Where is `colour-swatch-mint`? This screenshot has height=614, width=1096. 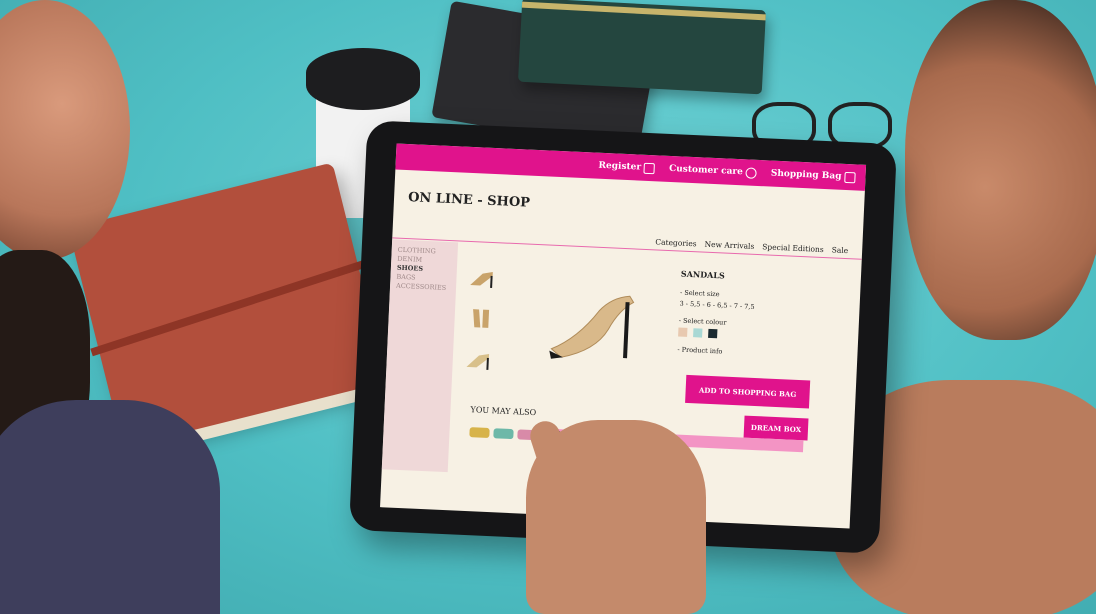 colour-swatch-mint is located at coordinates (698, 333).